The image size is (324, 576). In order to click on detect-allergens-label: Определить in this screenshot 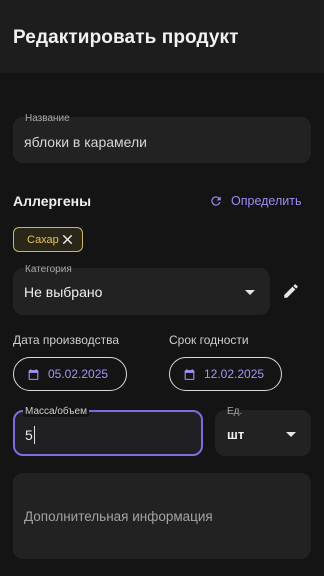, I will do `click(266, 201)`.